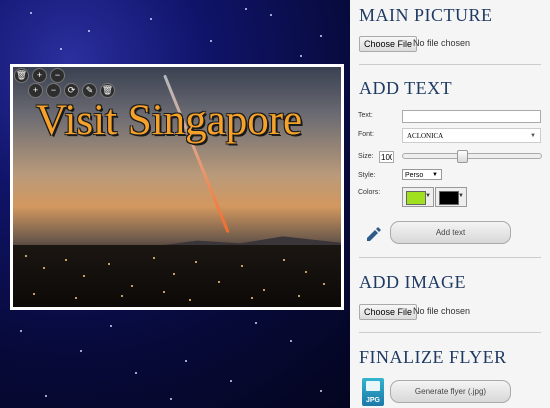 The width and height of the screenshot is (550, 408). I want to click on image-icon, so click(373, 386).